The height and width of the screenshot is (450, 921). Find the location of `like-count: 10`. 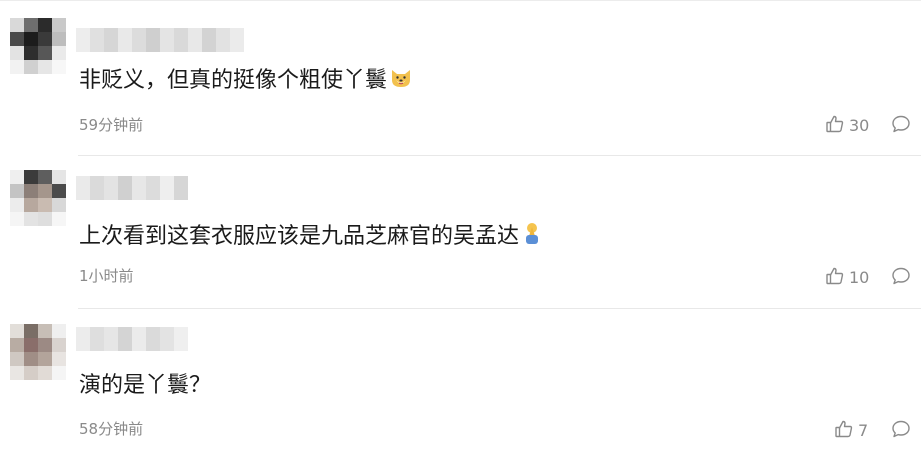

like-count: 10 is located at coordinates (859, 277).